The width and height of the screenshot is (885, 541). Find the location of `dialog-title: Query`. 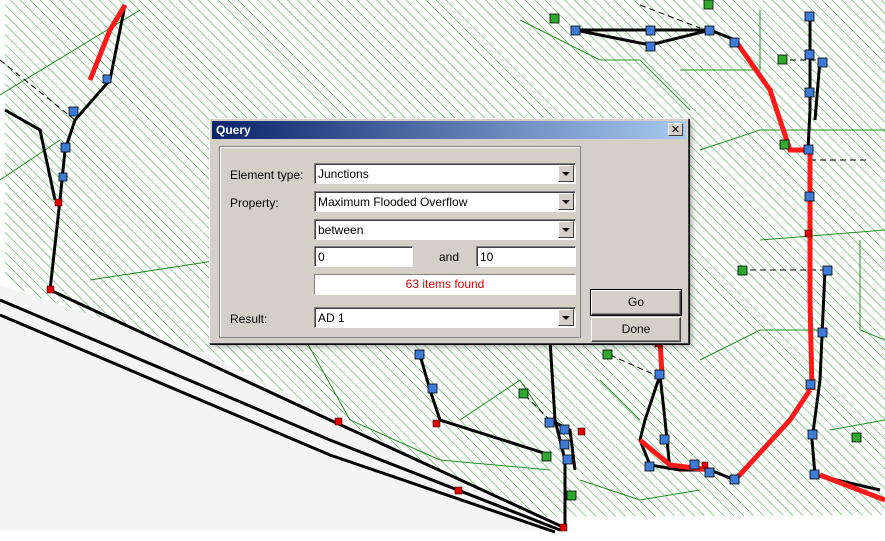

dialog-title: Query is located at coordinates (233, 130).